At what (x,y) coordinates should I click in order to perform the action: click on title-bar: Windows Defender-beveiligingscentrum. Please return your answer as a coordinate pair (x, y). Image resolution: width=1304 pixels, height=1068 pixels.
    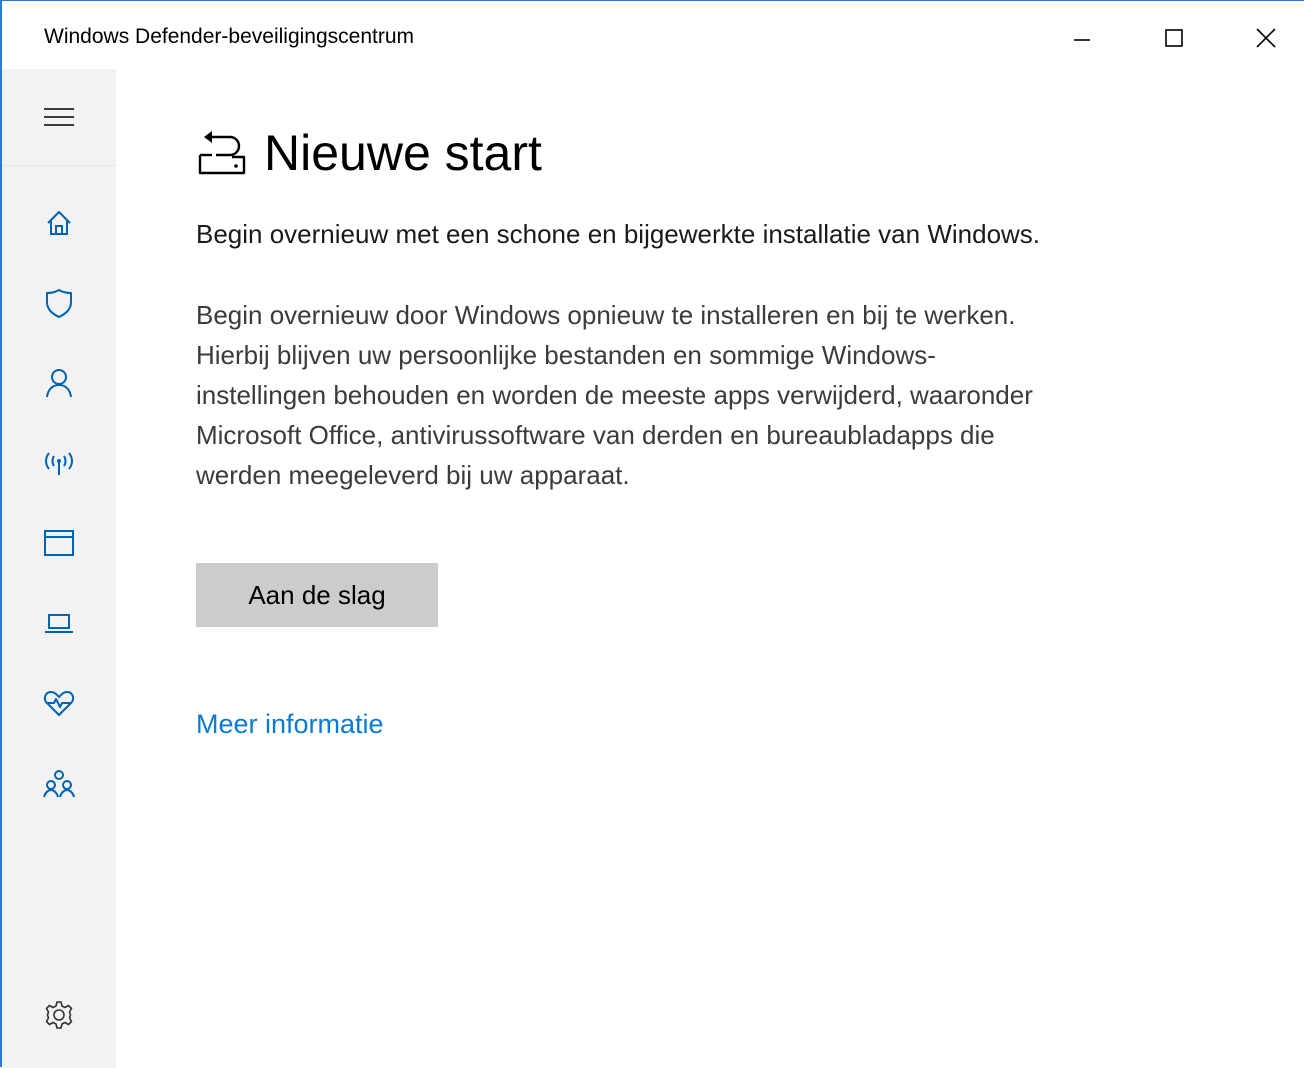
    Looking at the image, I should click on (653, 35).